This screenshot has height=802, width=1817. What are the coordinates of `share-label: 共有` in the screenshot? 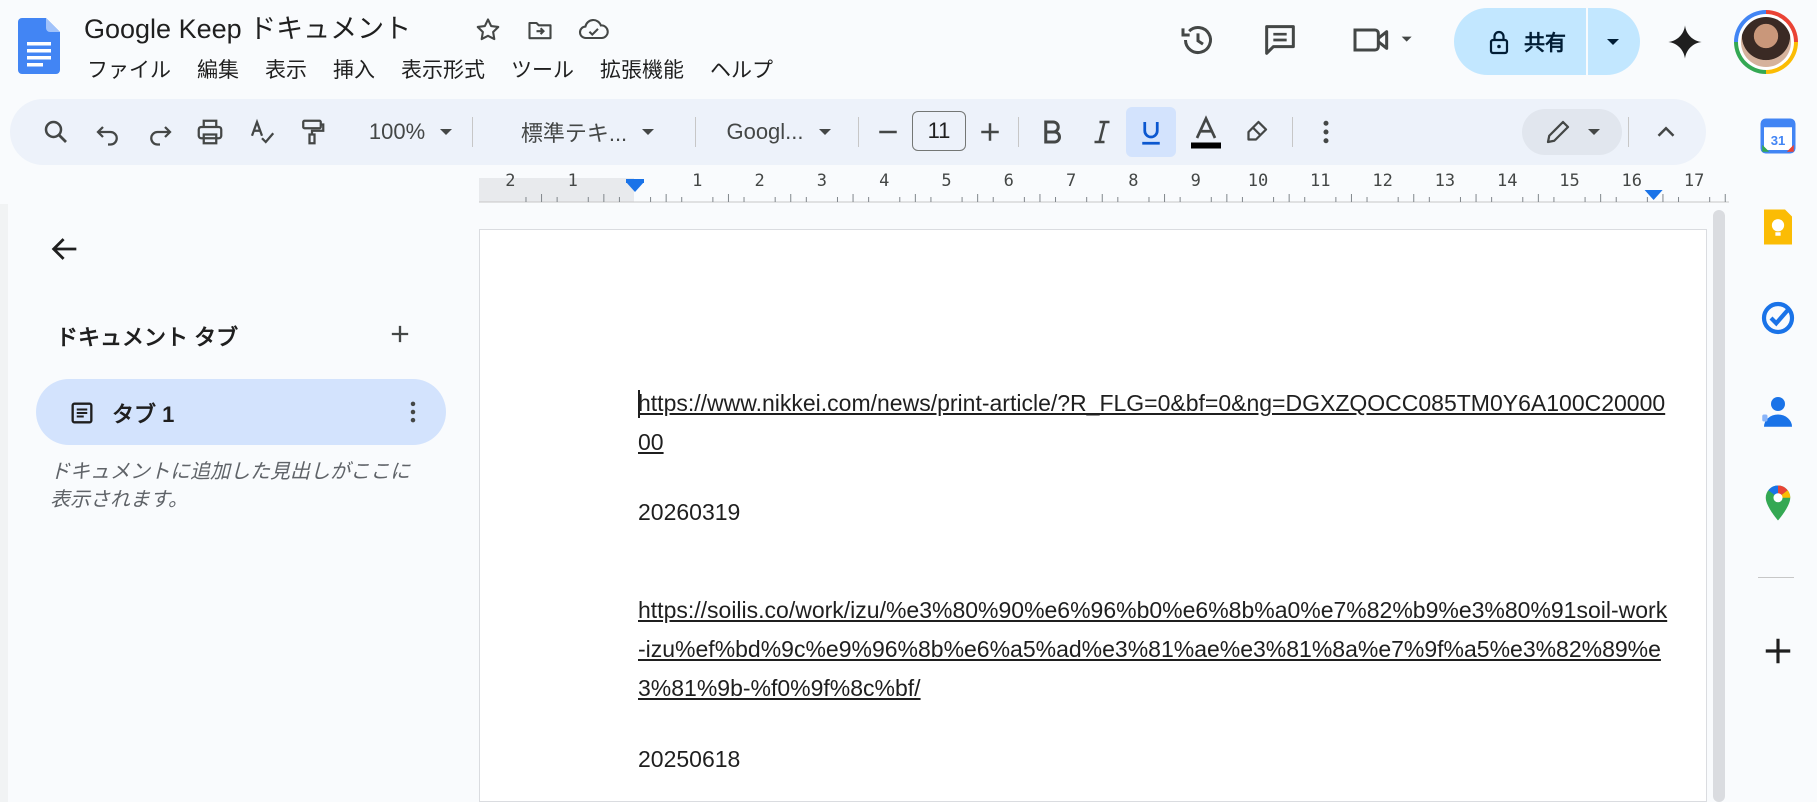 It's located at (1545, 43).